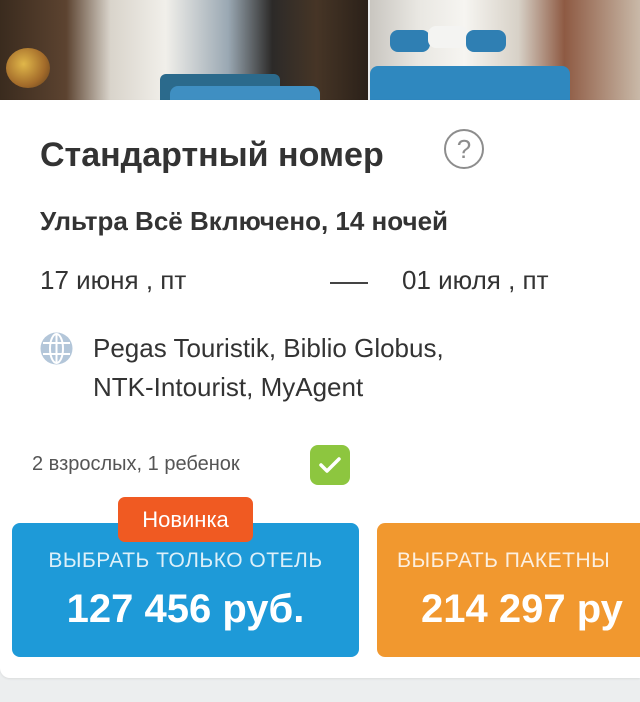 This screenshot has width=640, height=702. What do you see at coordinates (212, 155) in the screenshot?
I see `room-title: Стандартный номер` at bounding box center [212, 155].